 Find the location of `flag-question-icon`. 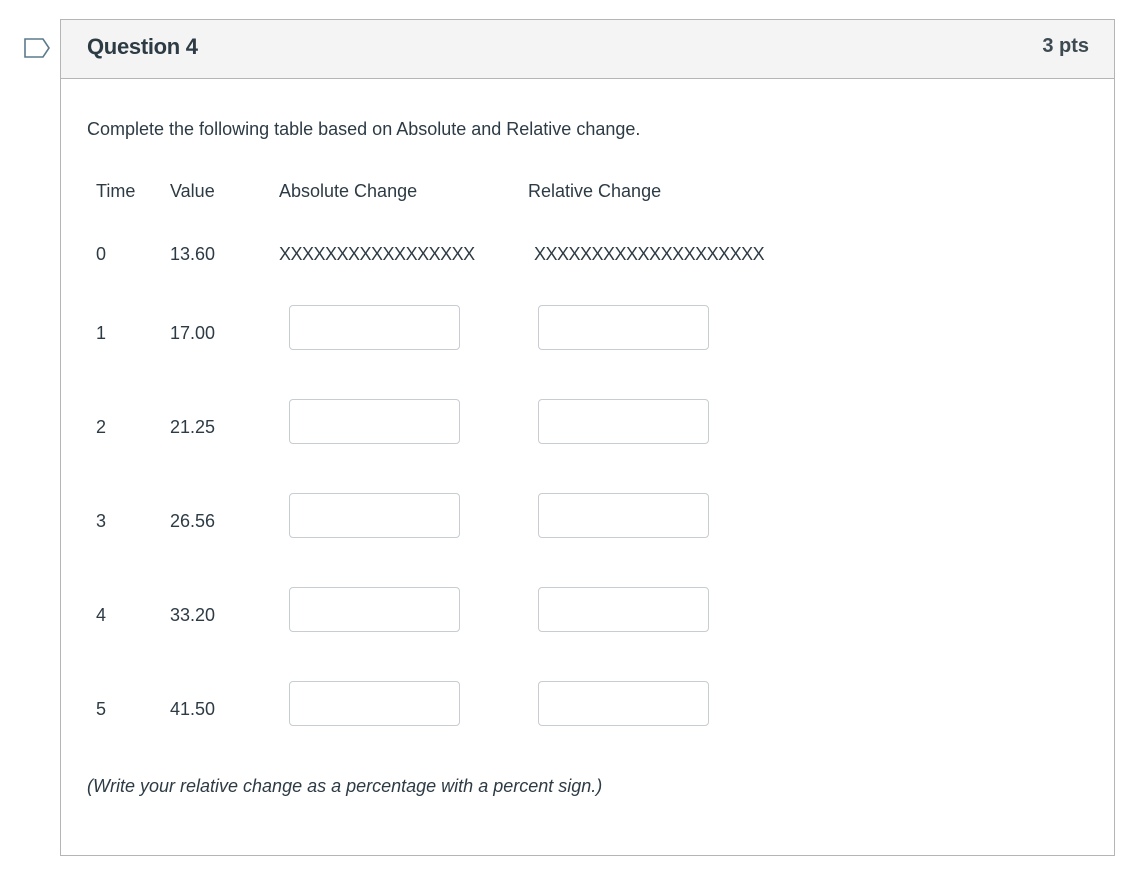

flag-question-icon is located at coordinates (37, 48).